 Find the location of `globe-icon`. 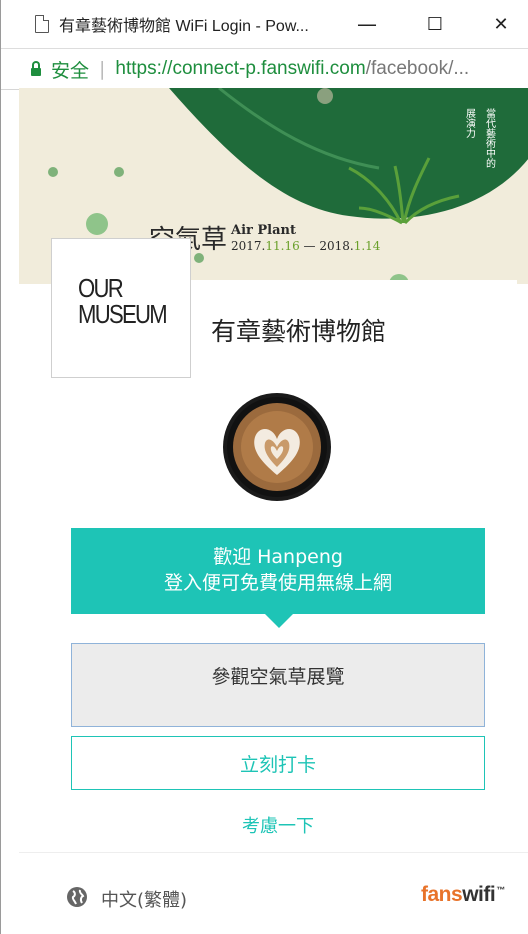

globe-icon is located at coordinates (77, 897).